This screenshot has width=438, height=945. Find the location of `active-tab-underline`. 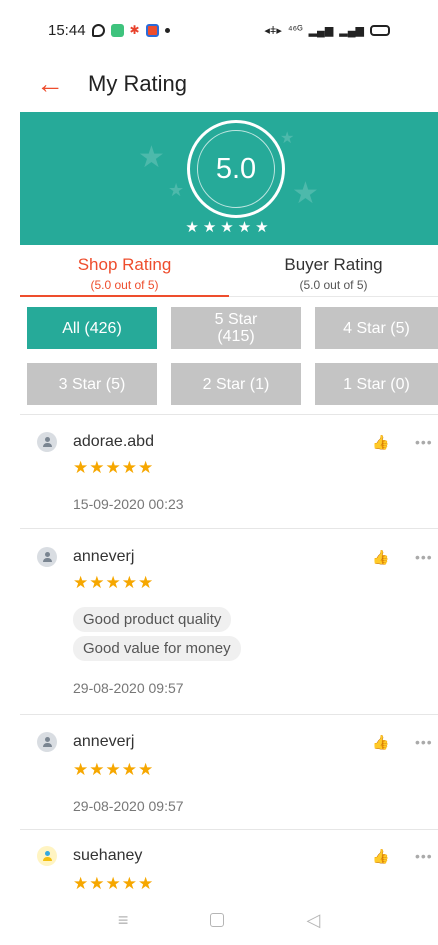

active-tab-underline is located at coordinates (124, 296).